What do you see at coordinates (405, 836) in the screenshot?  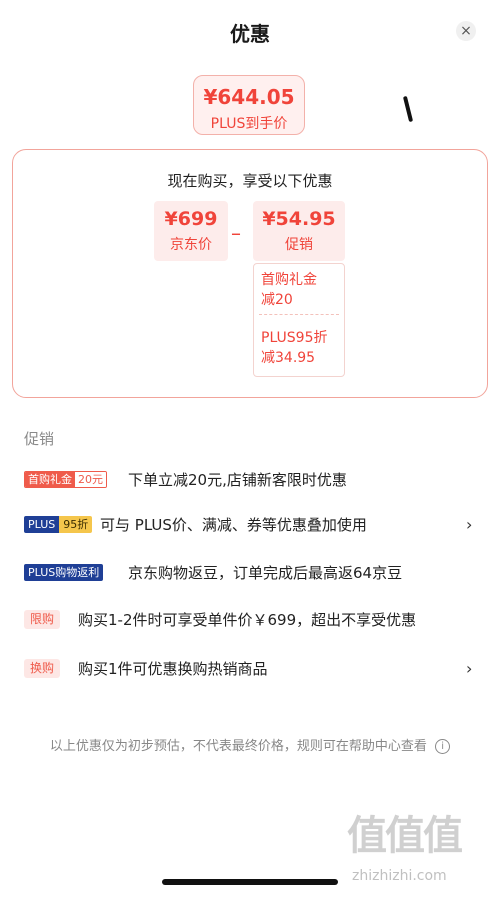 I see `watermark-logo: 值值值` at bounding box center [405, 836].